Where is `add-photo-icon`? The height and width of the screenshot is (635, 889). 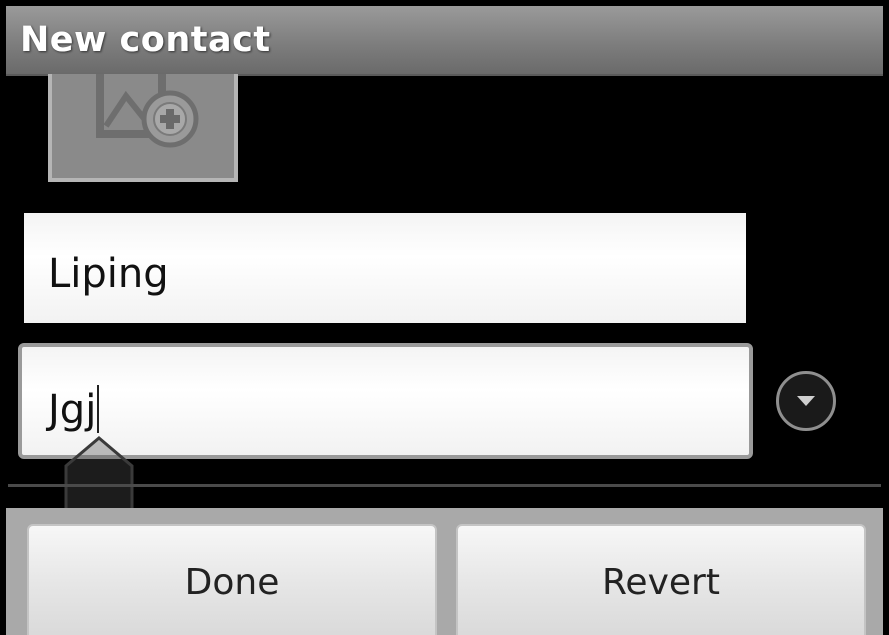 add-photo-icon is located at coordinates (147, 111).